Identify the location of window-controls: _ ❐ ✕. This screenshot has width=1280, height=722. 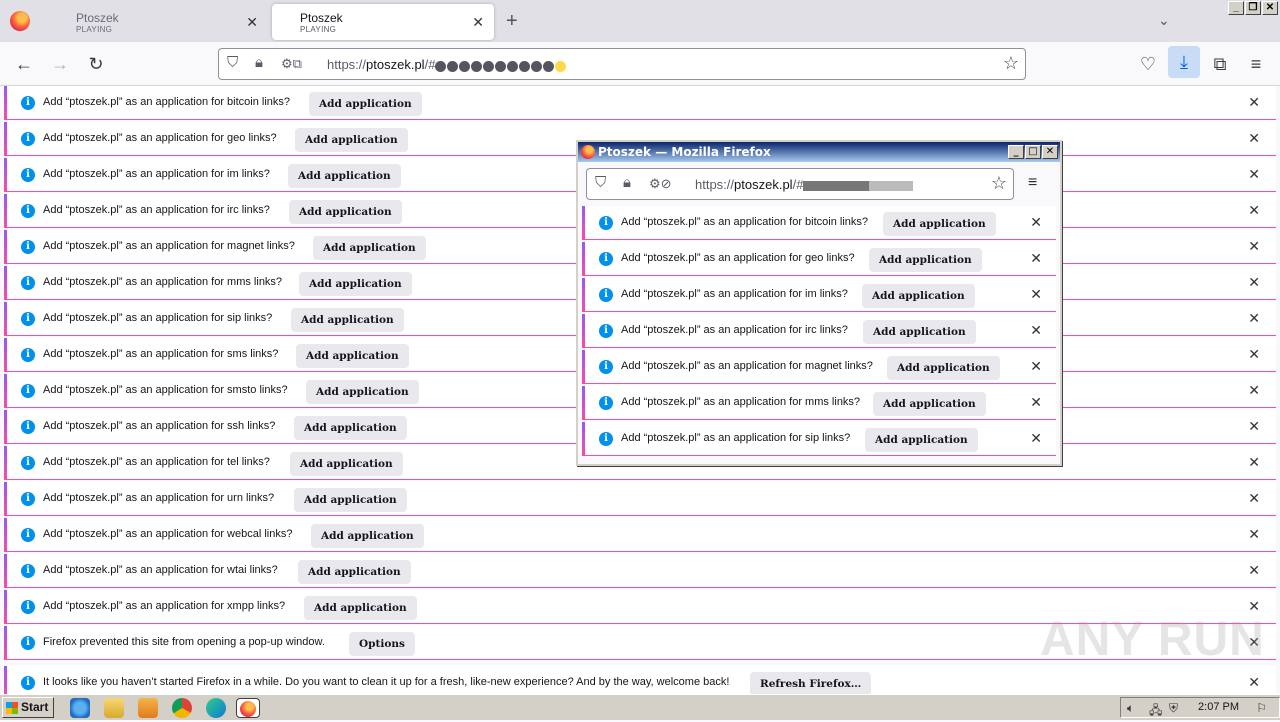
(1253, 8).